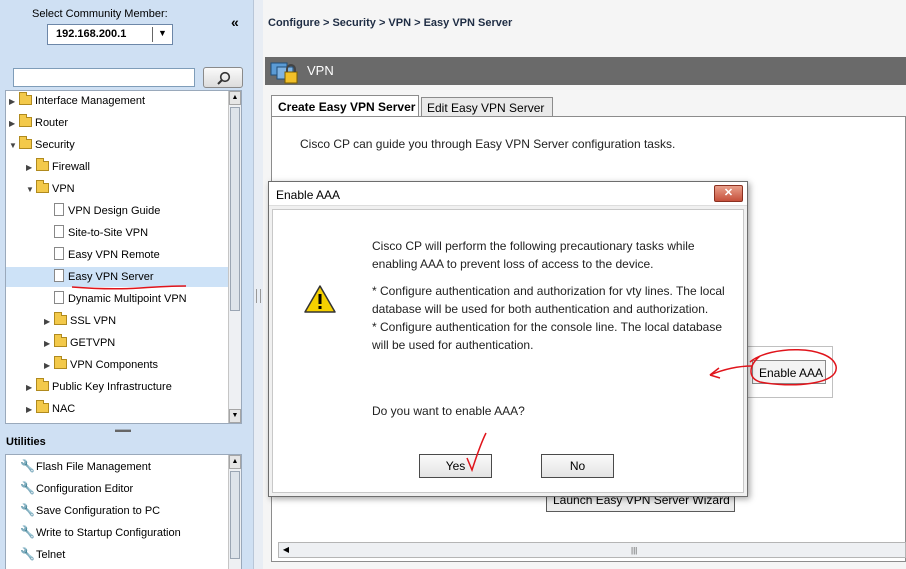  I want to click on dialog-titlebar: Enable AAA ✕, so click(508, 194).